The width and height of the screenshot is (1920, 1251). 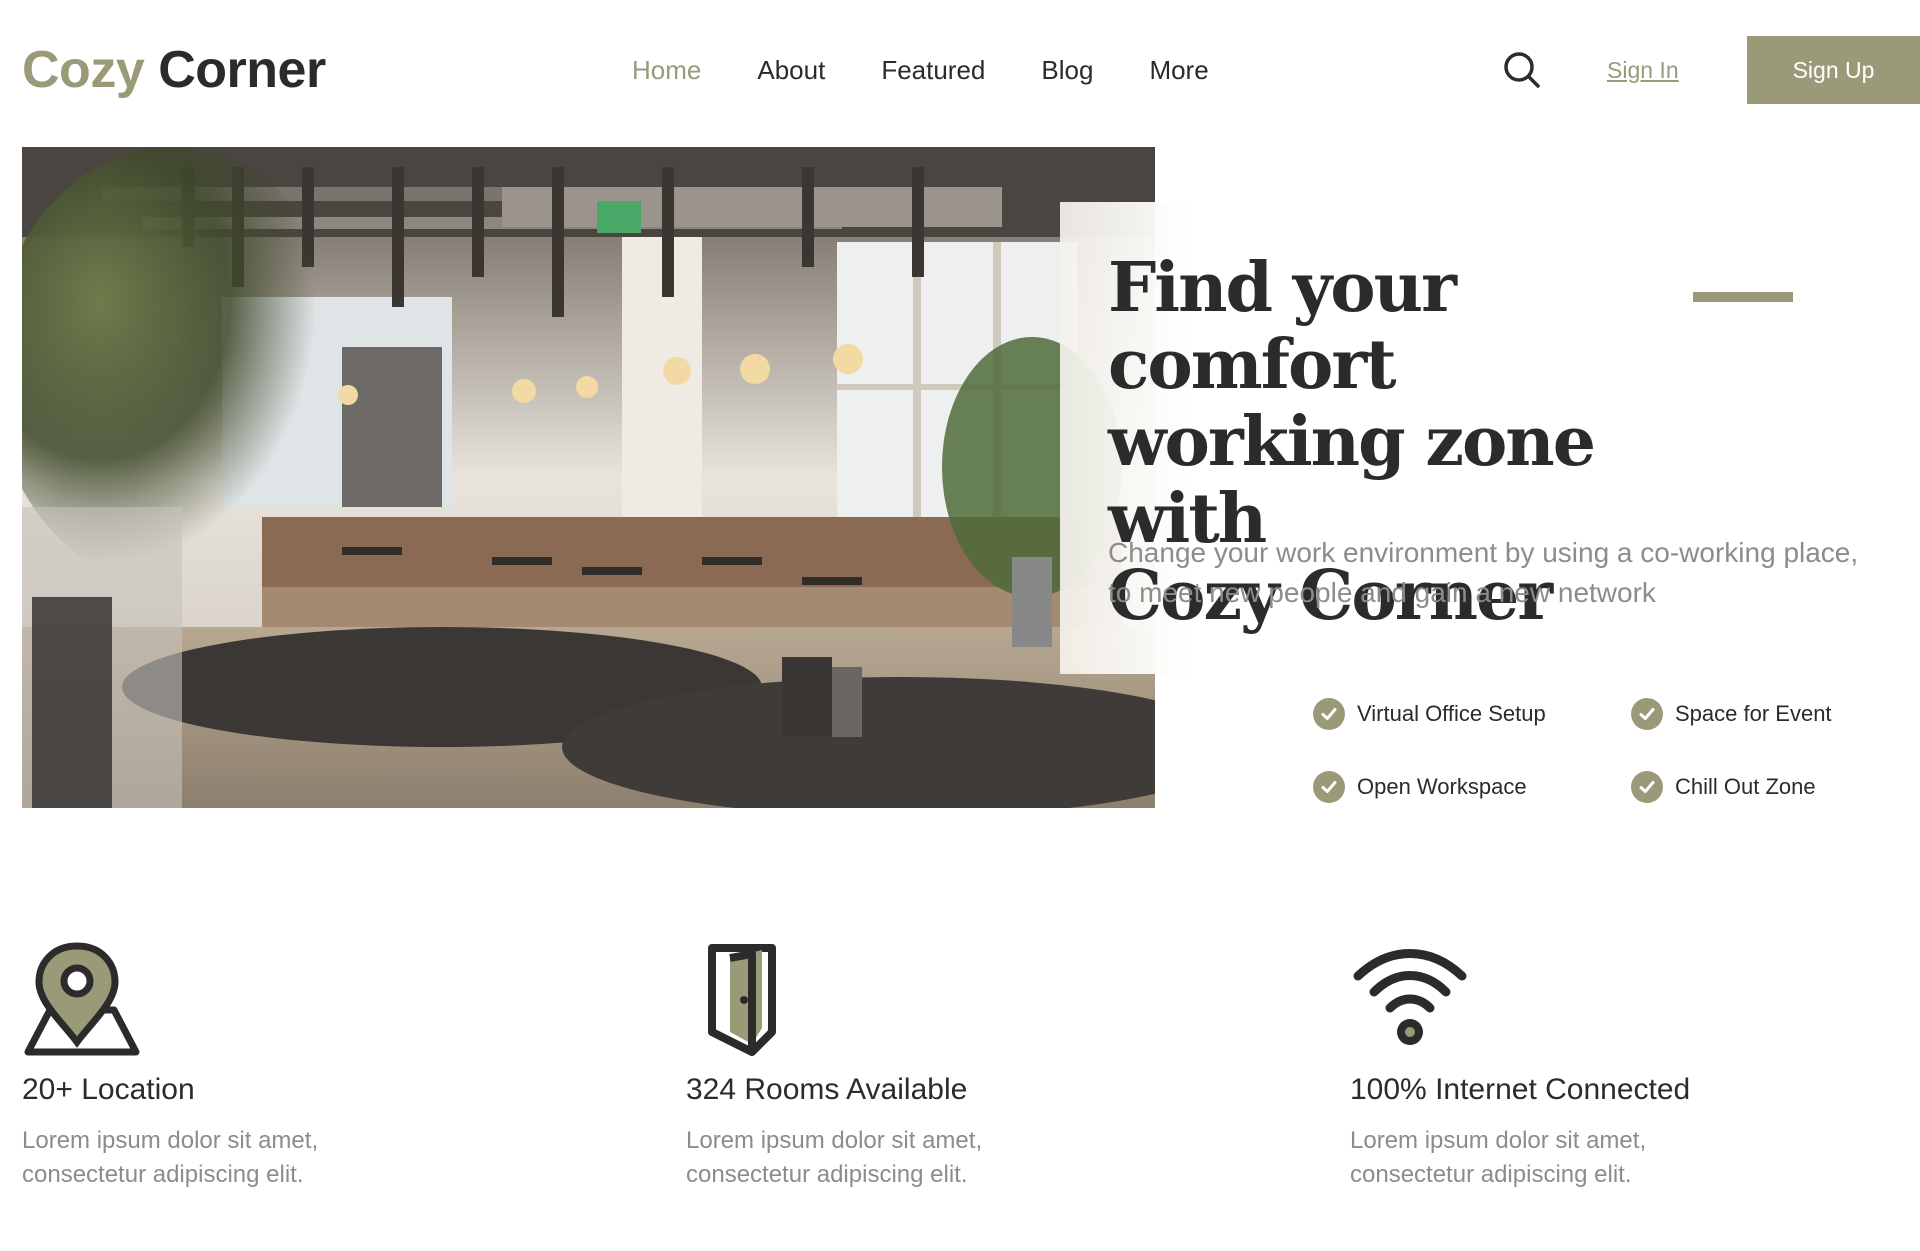 What do you see at coordinates (827, 1089) in the screenshot?
I see `stat-title: 324 Rooms Available` at bounding box center [827, 1089].